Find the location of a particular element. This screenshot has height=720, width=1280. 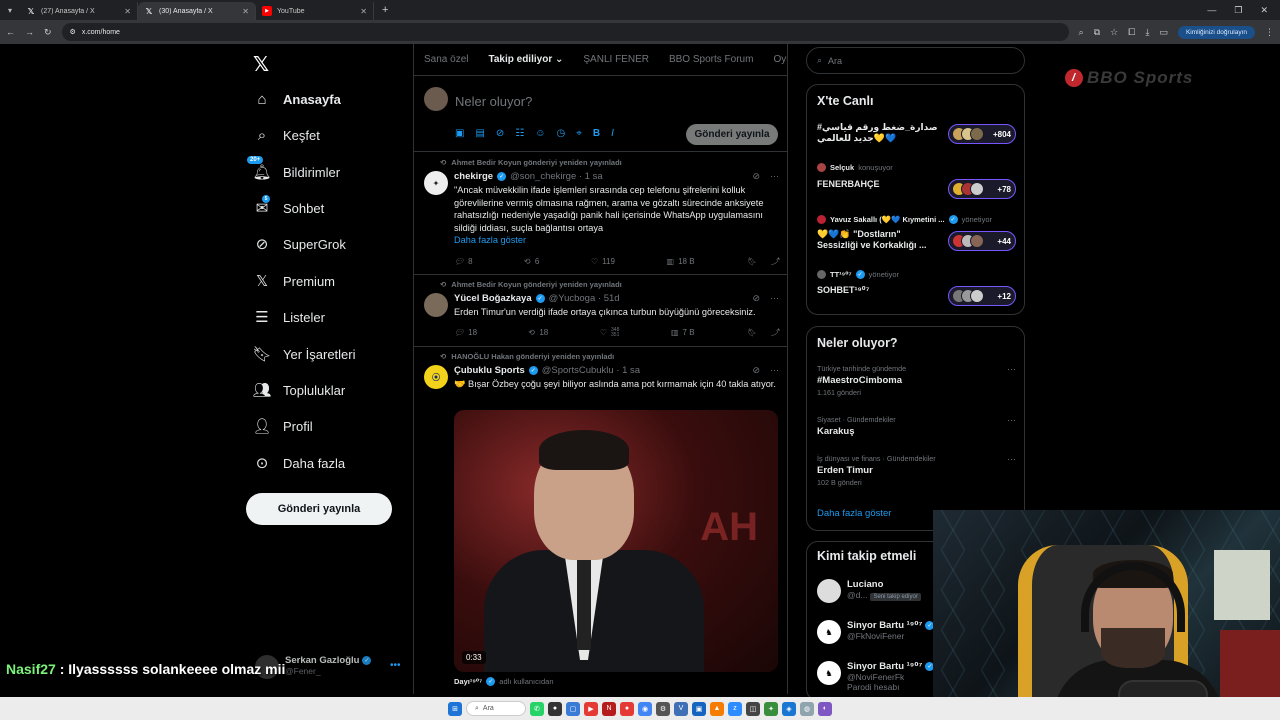

new-tab-icon: + is located at coordinates (385, 10).